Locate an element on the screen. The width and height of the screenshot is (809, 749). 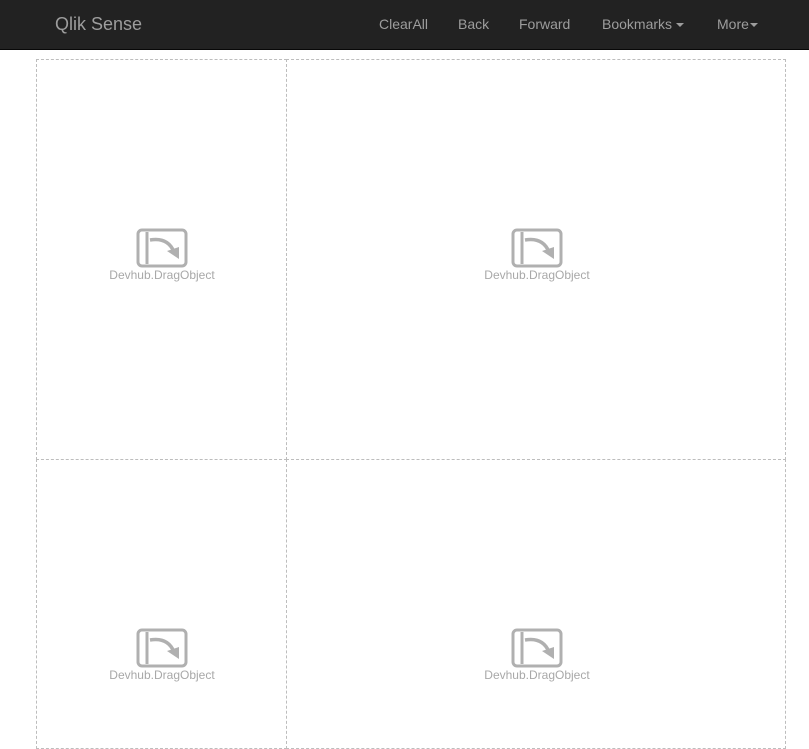
object-cell: Devhub.DragObject is located at coordinates (161, 604).